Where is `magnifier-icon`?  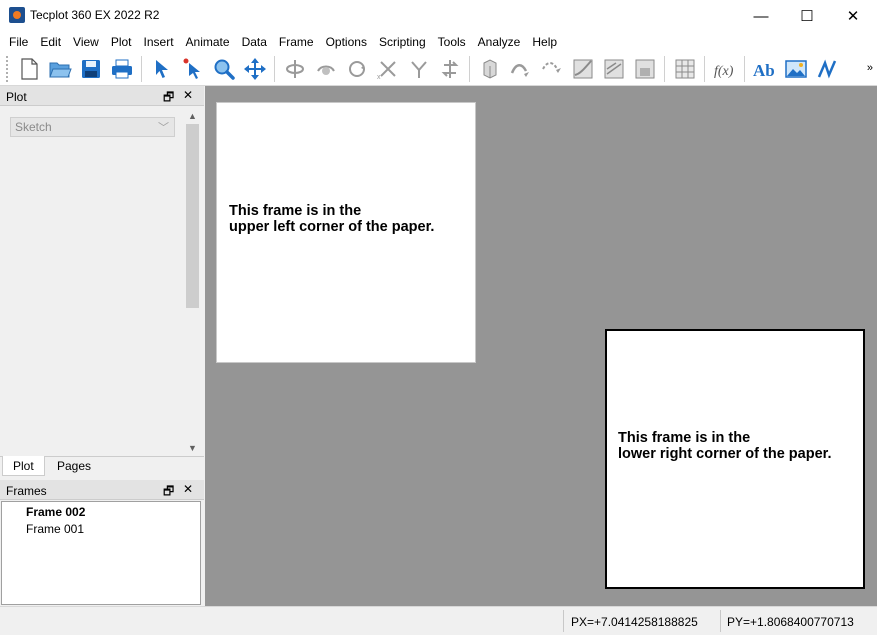
magnifier-icon is located at coordinates (224, 69).